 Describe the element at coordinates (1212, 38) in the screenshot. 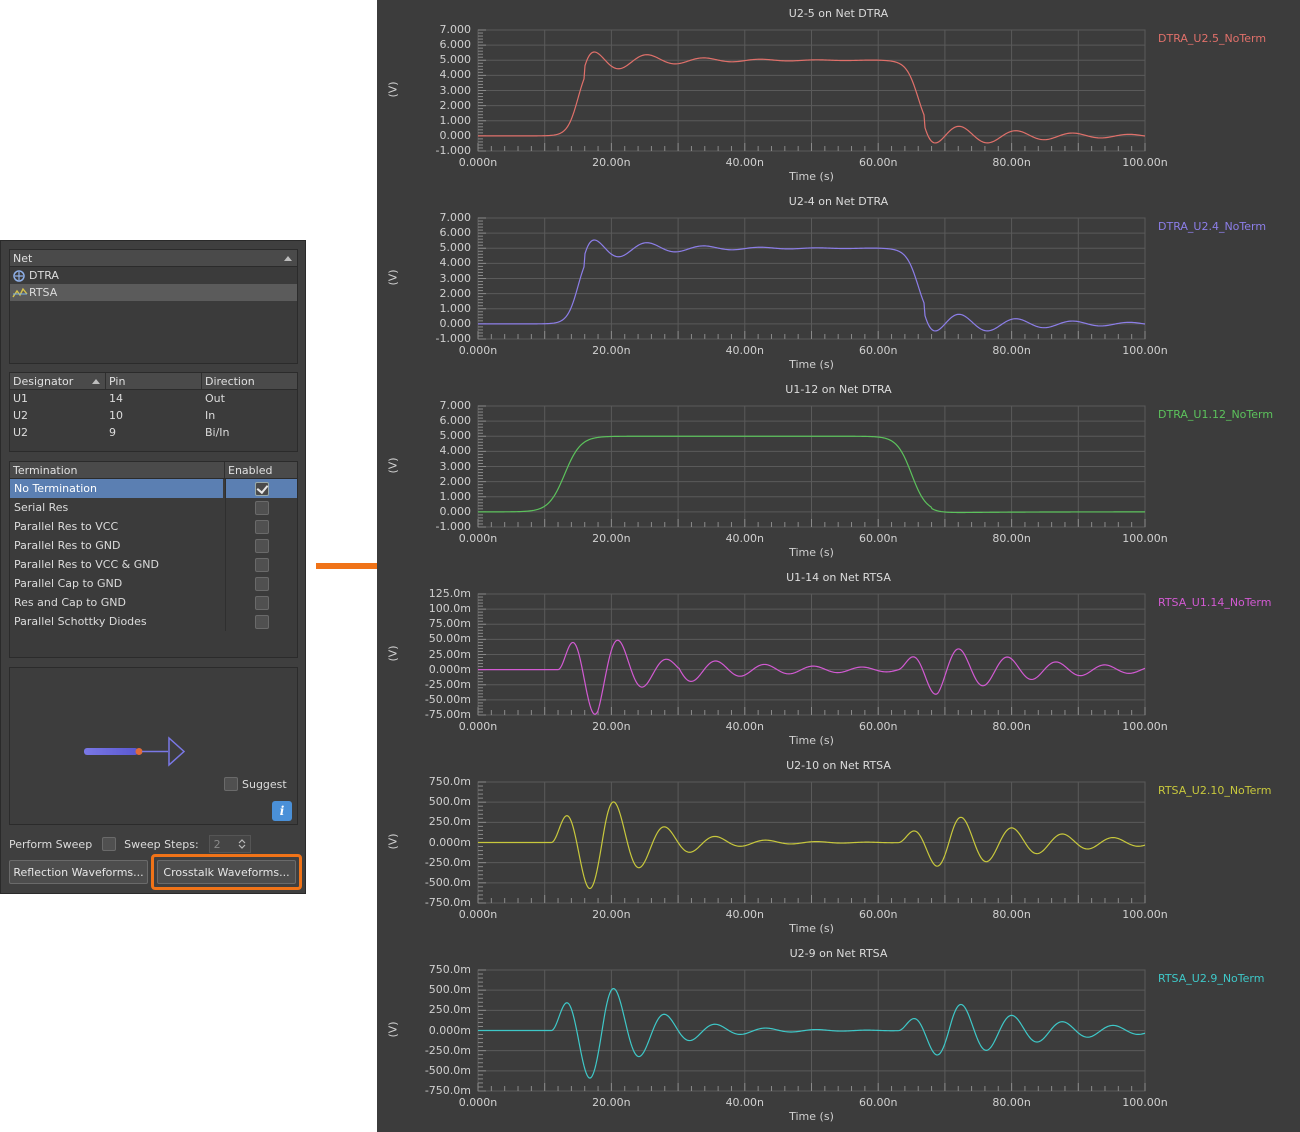

I see `legend-entry: DTRA_U2.5_NoTerm` at that location.